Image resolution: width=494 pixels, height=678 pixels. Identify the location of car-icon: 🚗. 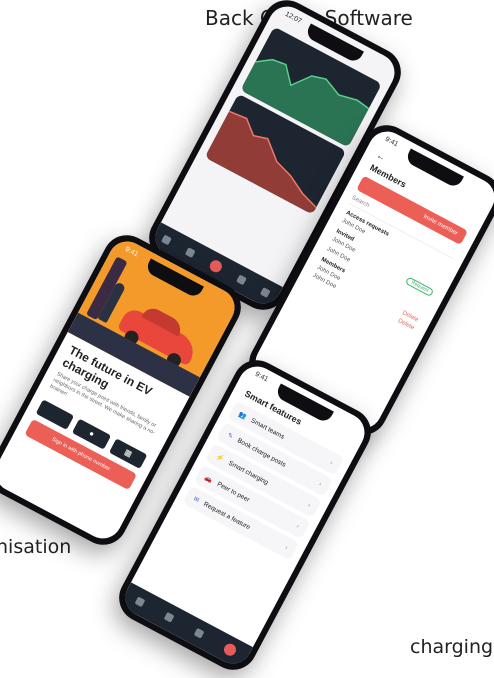
(208, 479).